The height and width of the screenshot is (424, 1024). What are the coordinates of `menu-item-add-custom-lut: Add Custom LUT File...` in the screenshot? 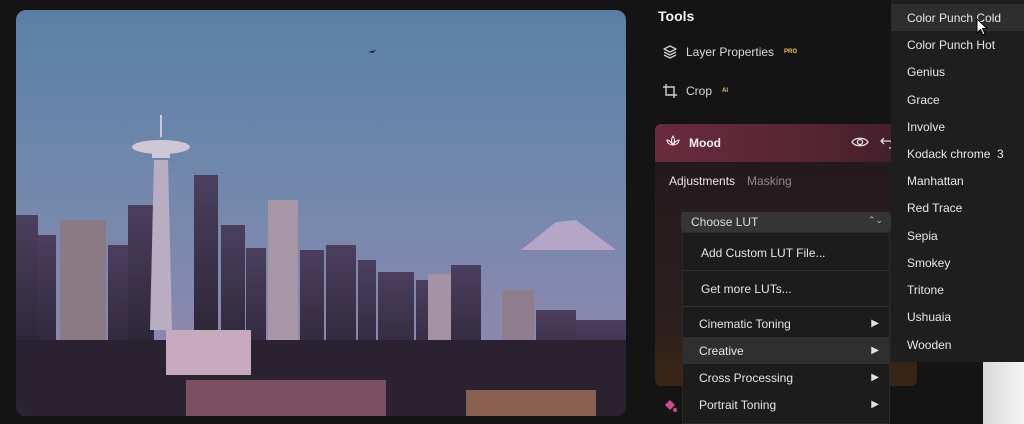 It's located at (786, 252).